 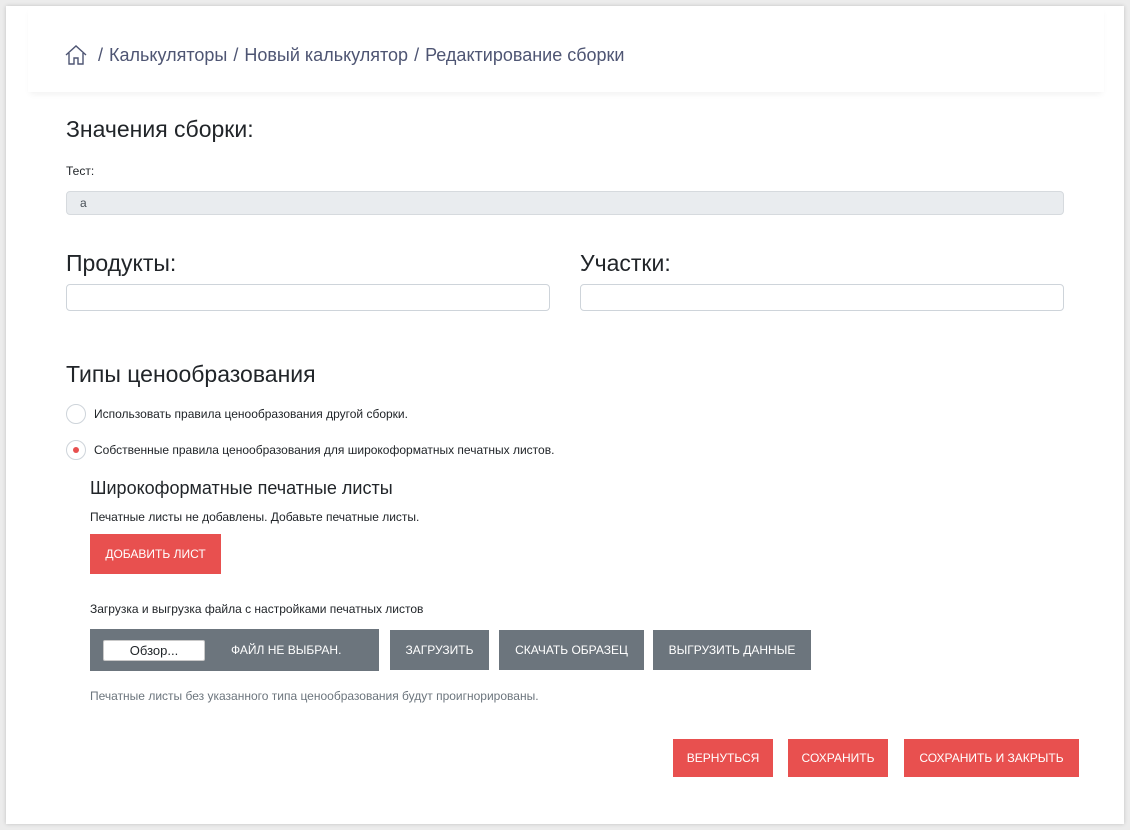 What do you see at coordinates (191, 374) in the screenshot?
I see `pricing-types-title: Типы ценообразования` at bounding box center [191, 374].